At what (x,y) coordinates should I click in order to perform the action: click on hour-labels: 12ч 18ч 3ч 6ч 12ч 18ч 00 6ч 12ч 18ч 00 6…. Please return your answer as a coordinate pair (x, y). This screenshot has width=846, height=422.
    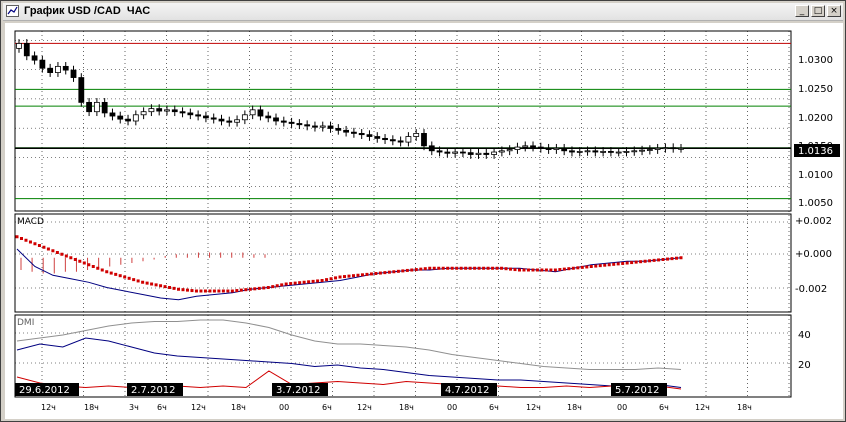
    Looking at the image, I should click on (396, 407).